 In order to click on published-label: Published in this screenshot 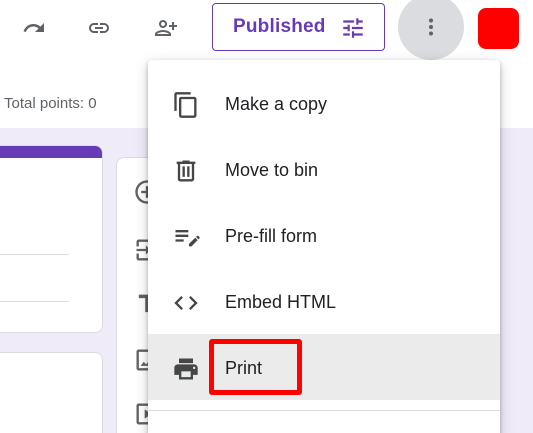, I will do `click(279, 26)`.